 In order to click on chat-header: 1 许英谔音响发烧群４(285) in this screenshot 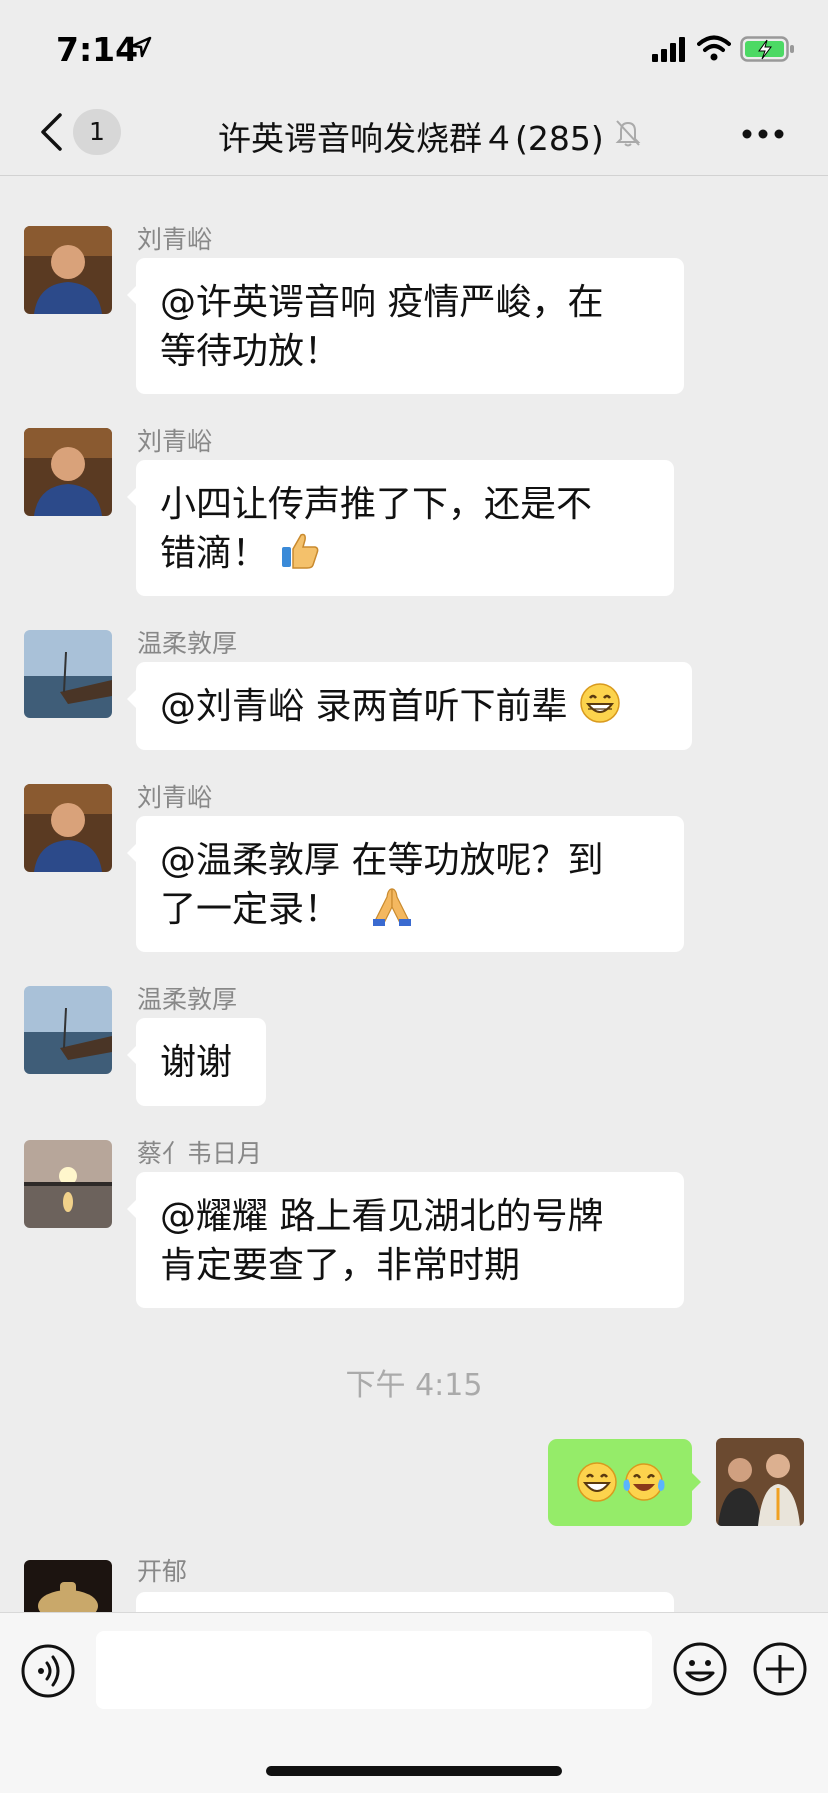, I will do `click(414, 138)`.